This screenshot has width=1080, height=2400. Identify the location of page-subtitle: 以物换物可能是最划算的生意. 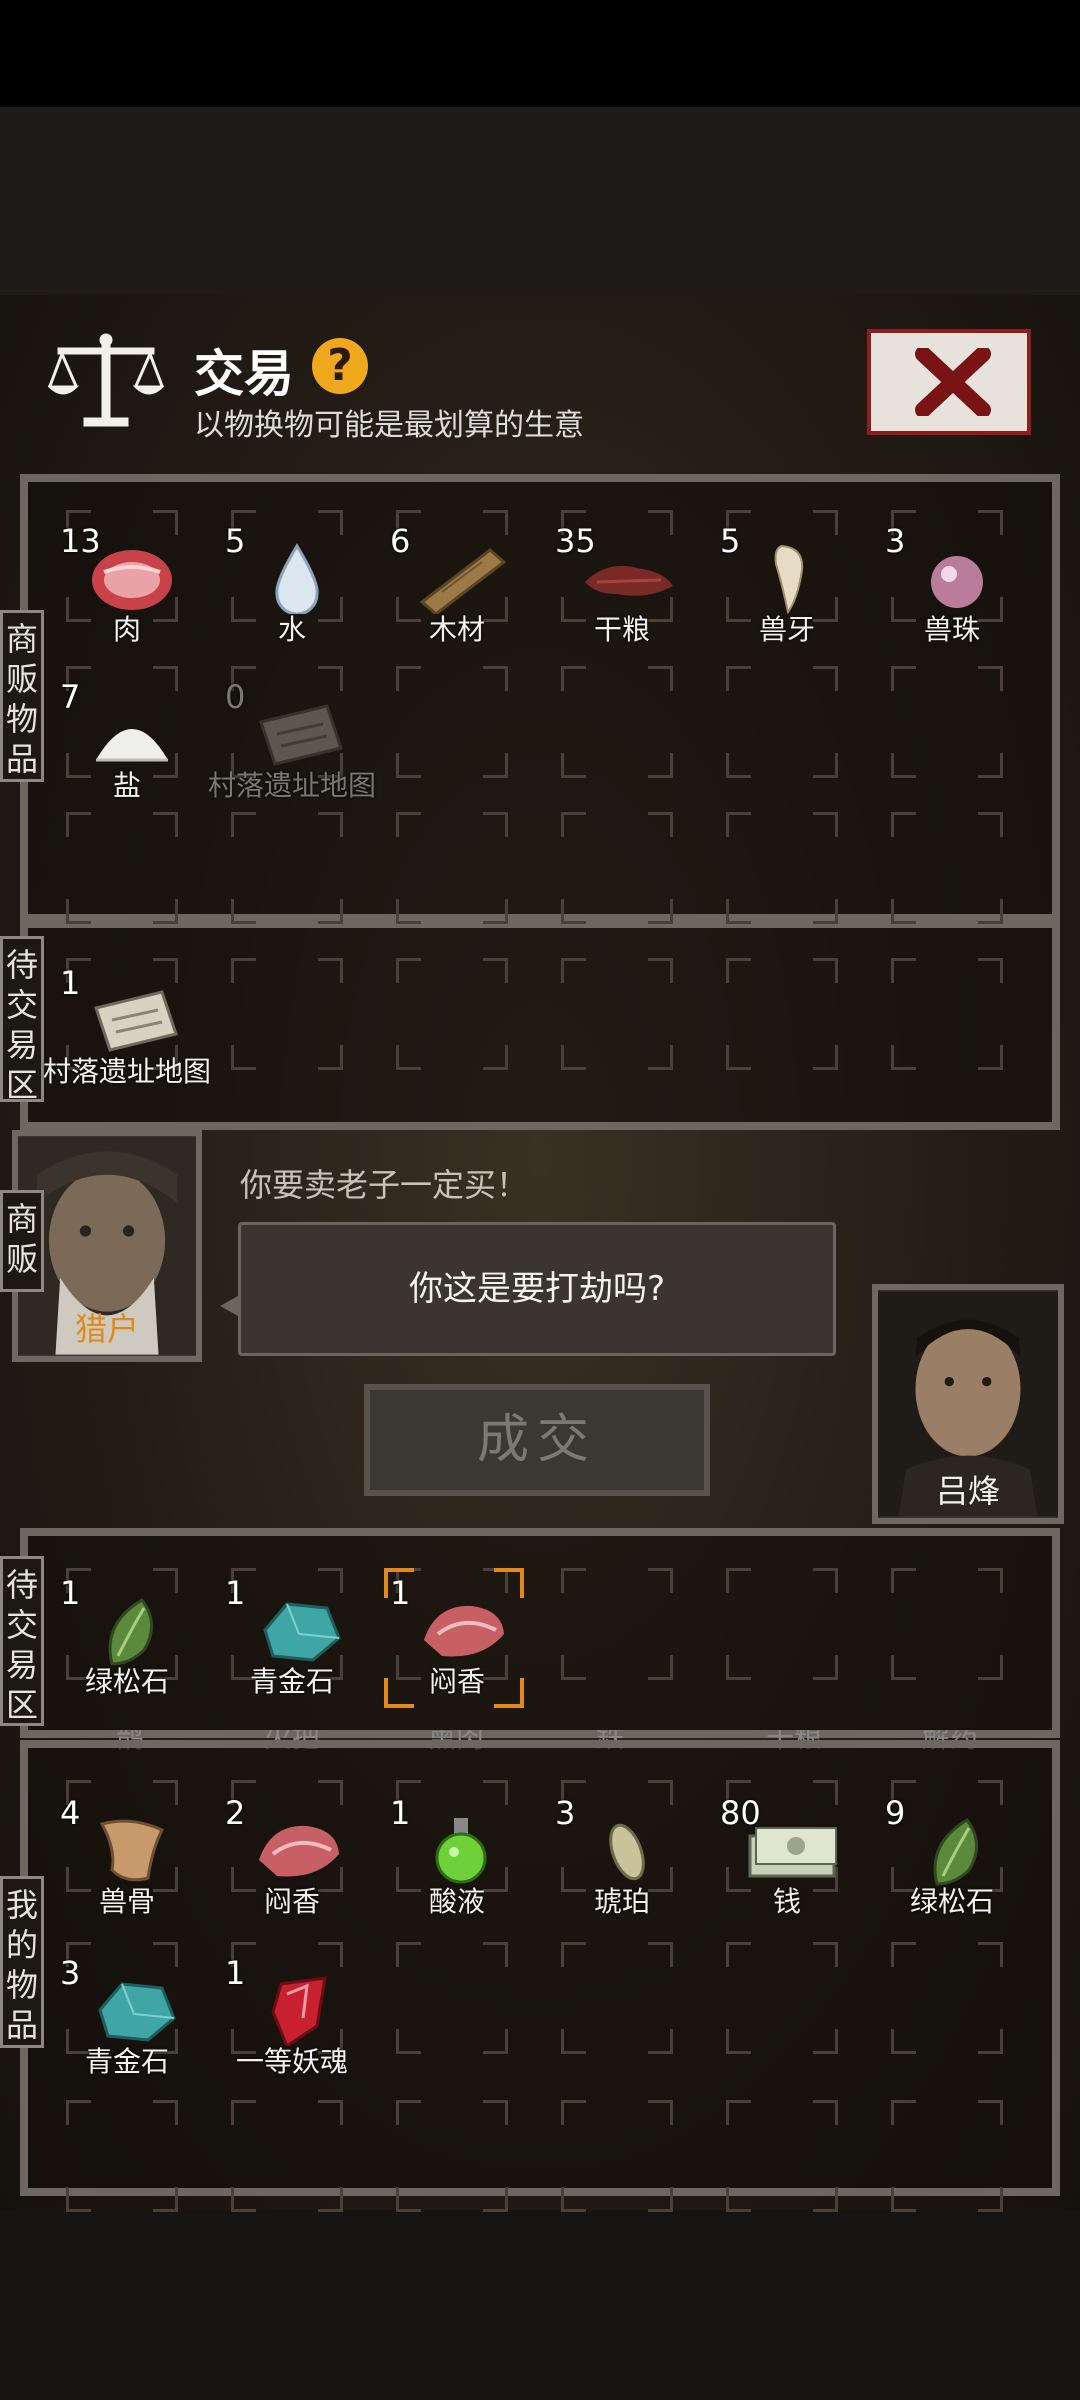
(389, 425).